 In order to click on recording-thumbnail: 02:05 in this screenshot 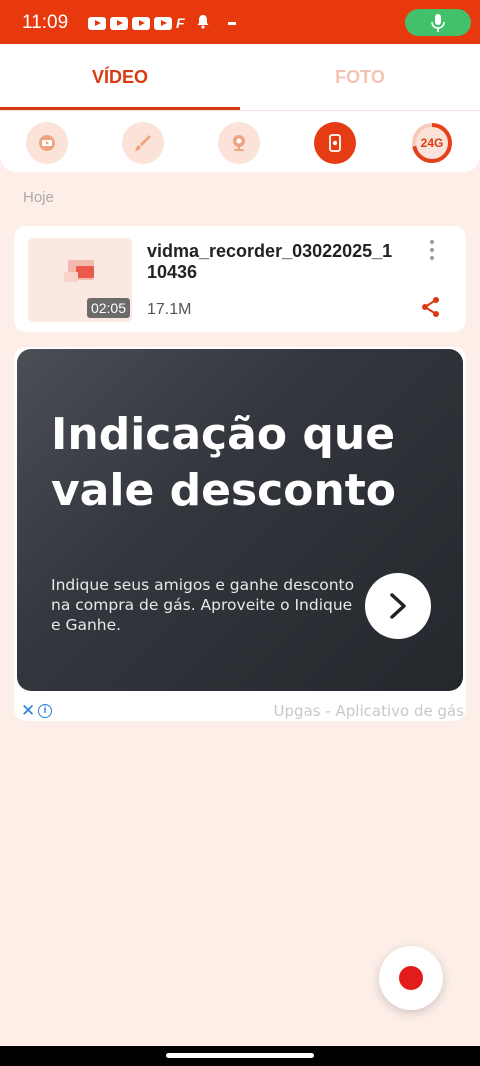, I will do `click(80, 280)`.